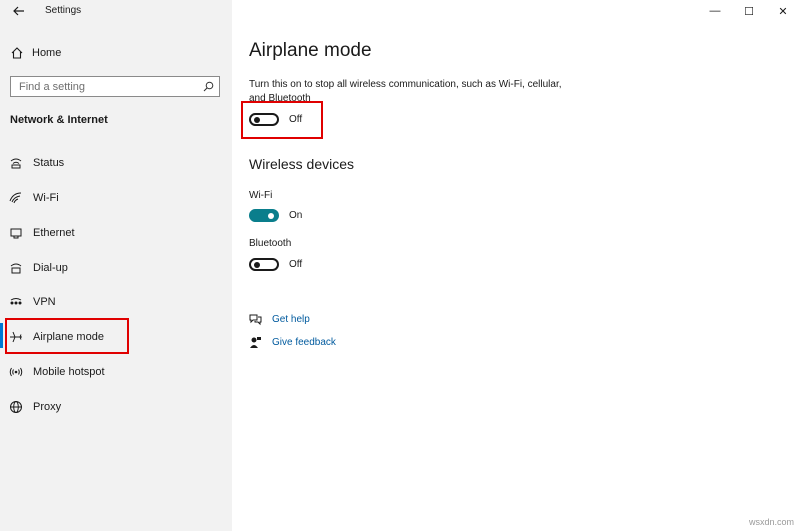 The width and height of the screenshot is (800, 531). I want to click on sidebar-item-ethernet: Ethernet, so click(120, 233).